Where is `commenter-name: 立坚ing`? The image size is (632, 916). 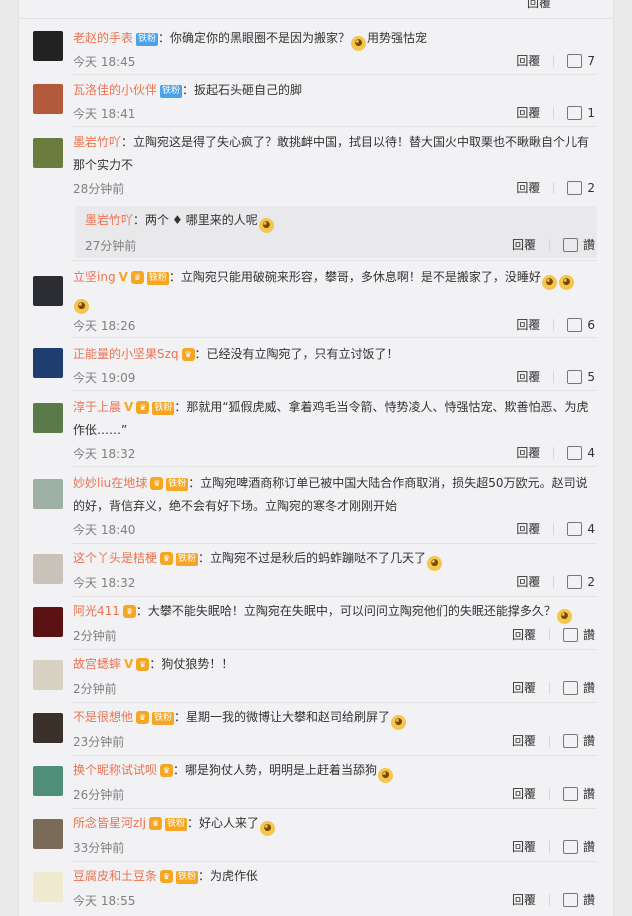 commenter-name: 立坚ing is located at coordinates (94, 277).